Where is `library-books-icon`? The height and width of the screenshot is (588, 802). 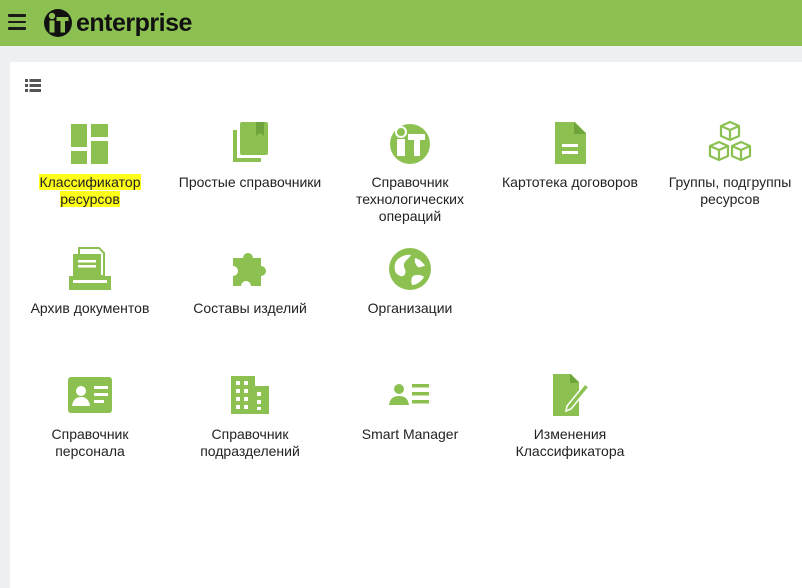
library-books-icon is located at coordinates (250, 142).